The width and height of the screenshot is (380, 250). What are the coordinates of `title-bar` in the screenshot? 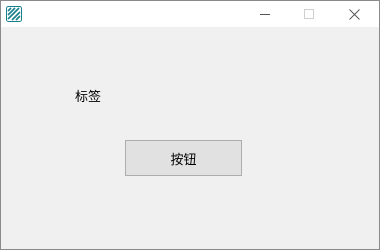 It's located at (190, 14).